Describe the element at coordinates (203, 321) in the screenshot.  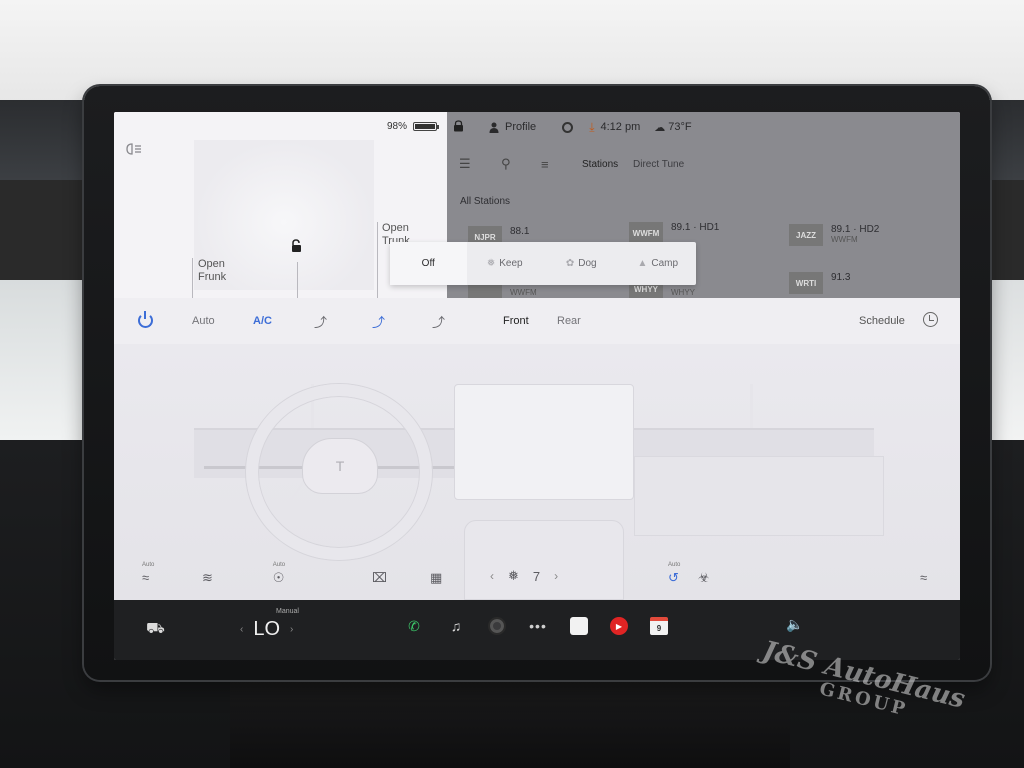
I see `auto-button: Auto` at that location.